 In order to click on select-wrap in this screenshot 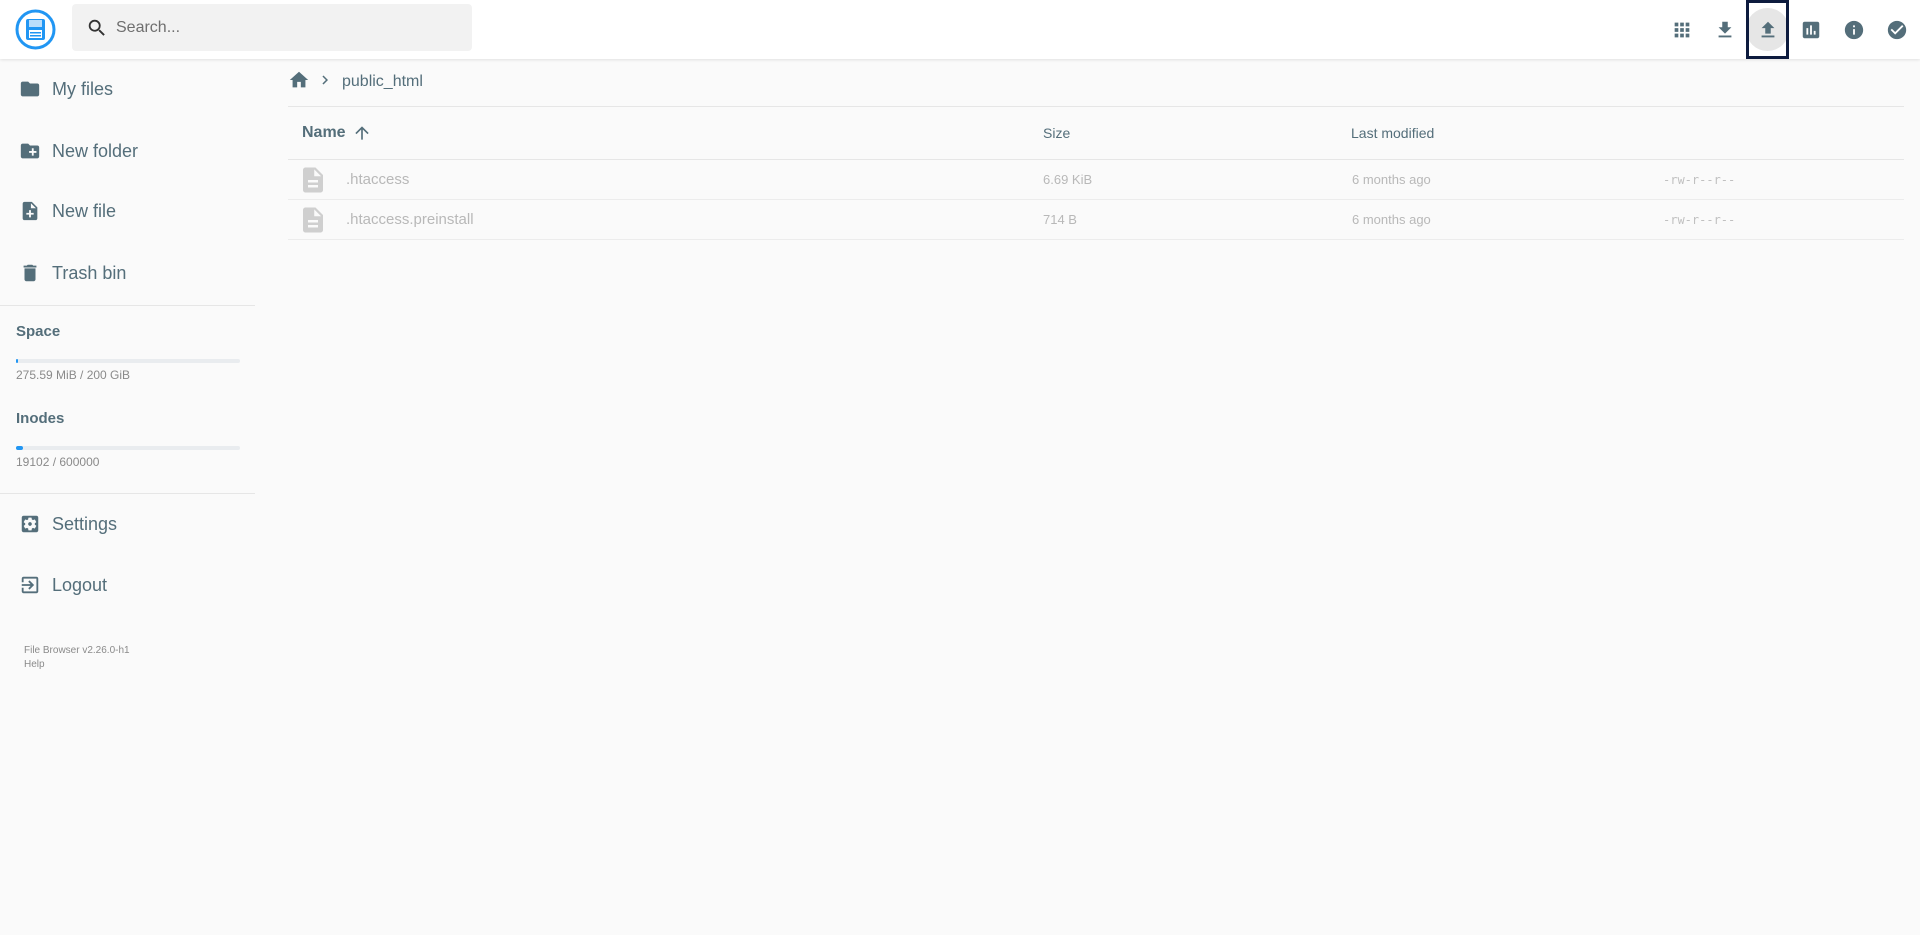, I will do `click(1896, 29)`.